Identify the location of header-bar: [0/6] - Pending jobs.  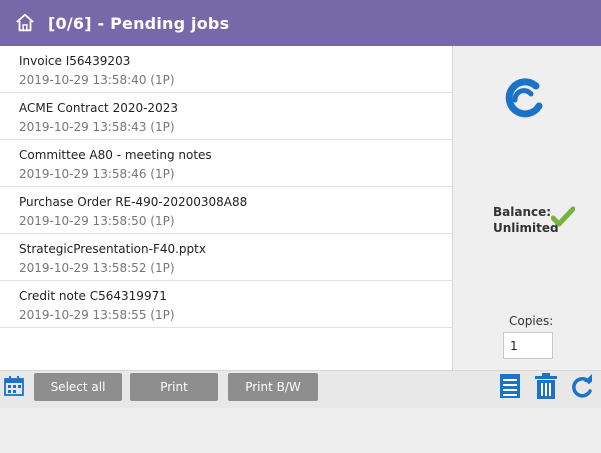
(300, 23).